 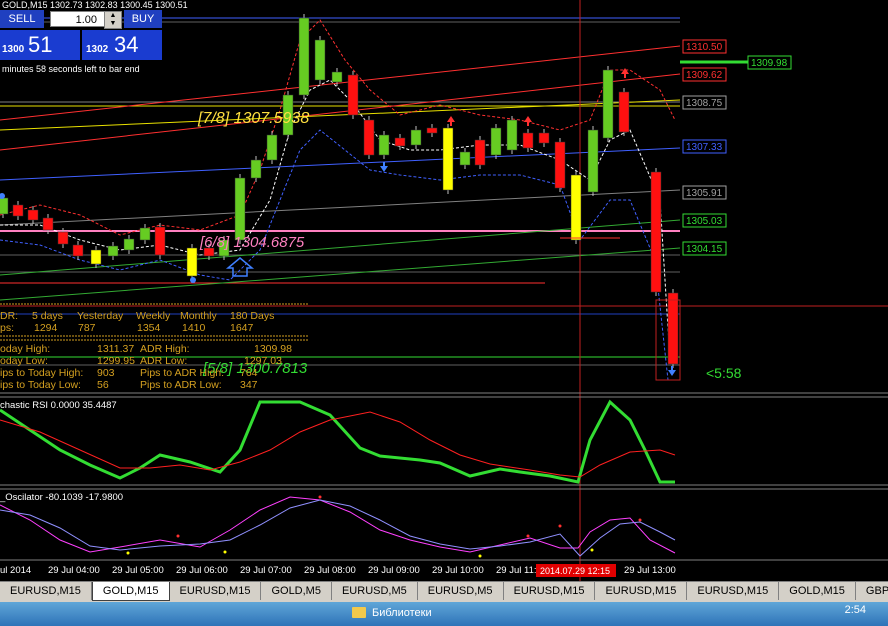 I want to click on price-label-1305-91: 1305.91, so click(x=704, y=193).